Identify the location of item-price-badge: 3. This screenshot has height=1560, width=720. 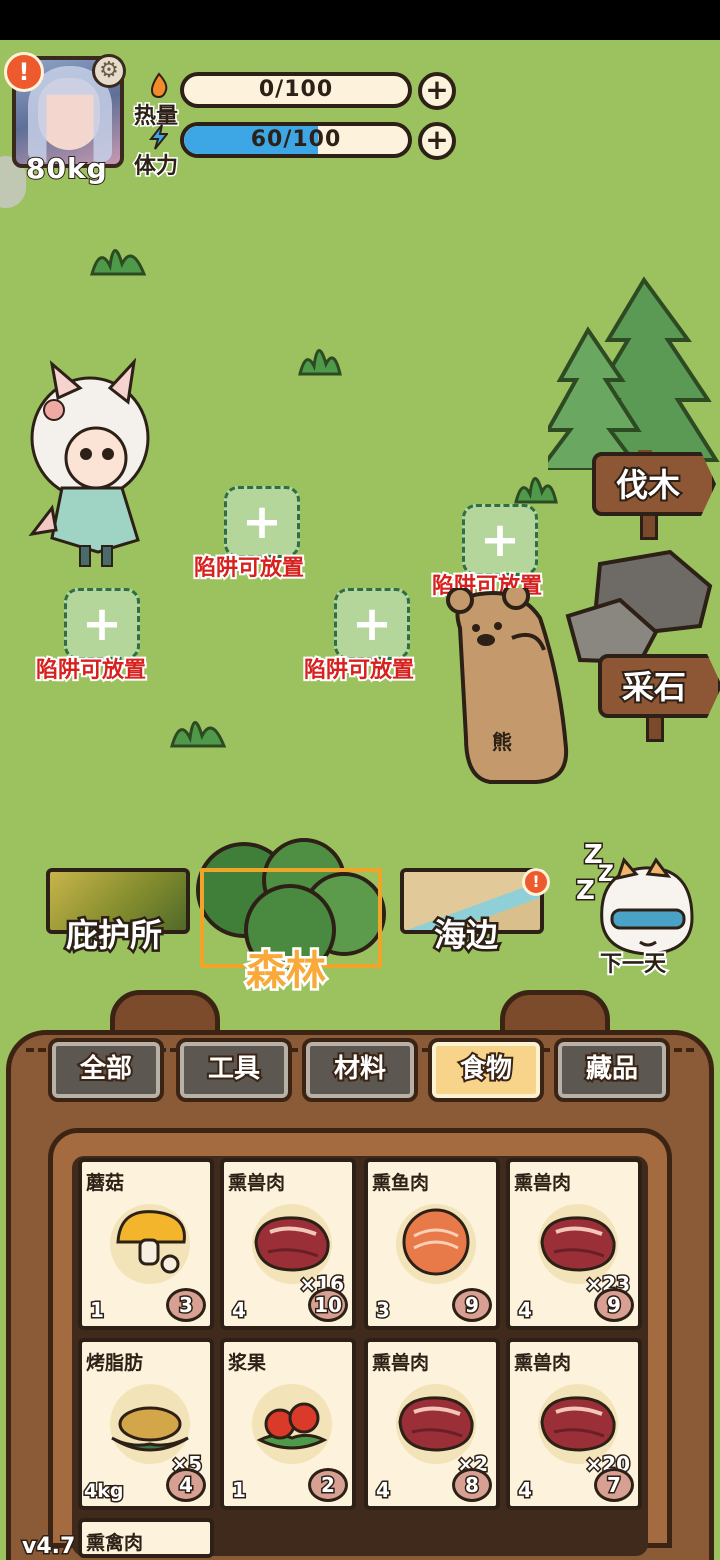
(186, 1305).